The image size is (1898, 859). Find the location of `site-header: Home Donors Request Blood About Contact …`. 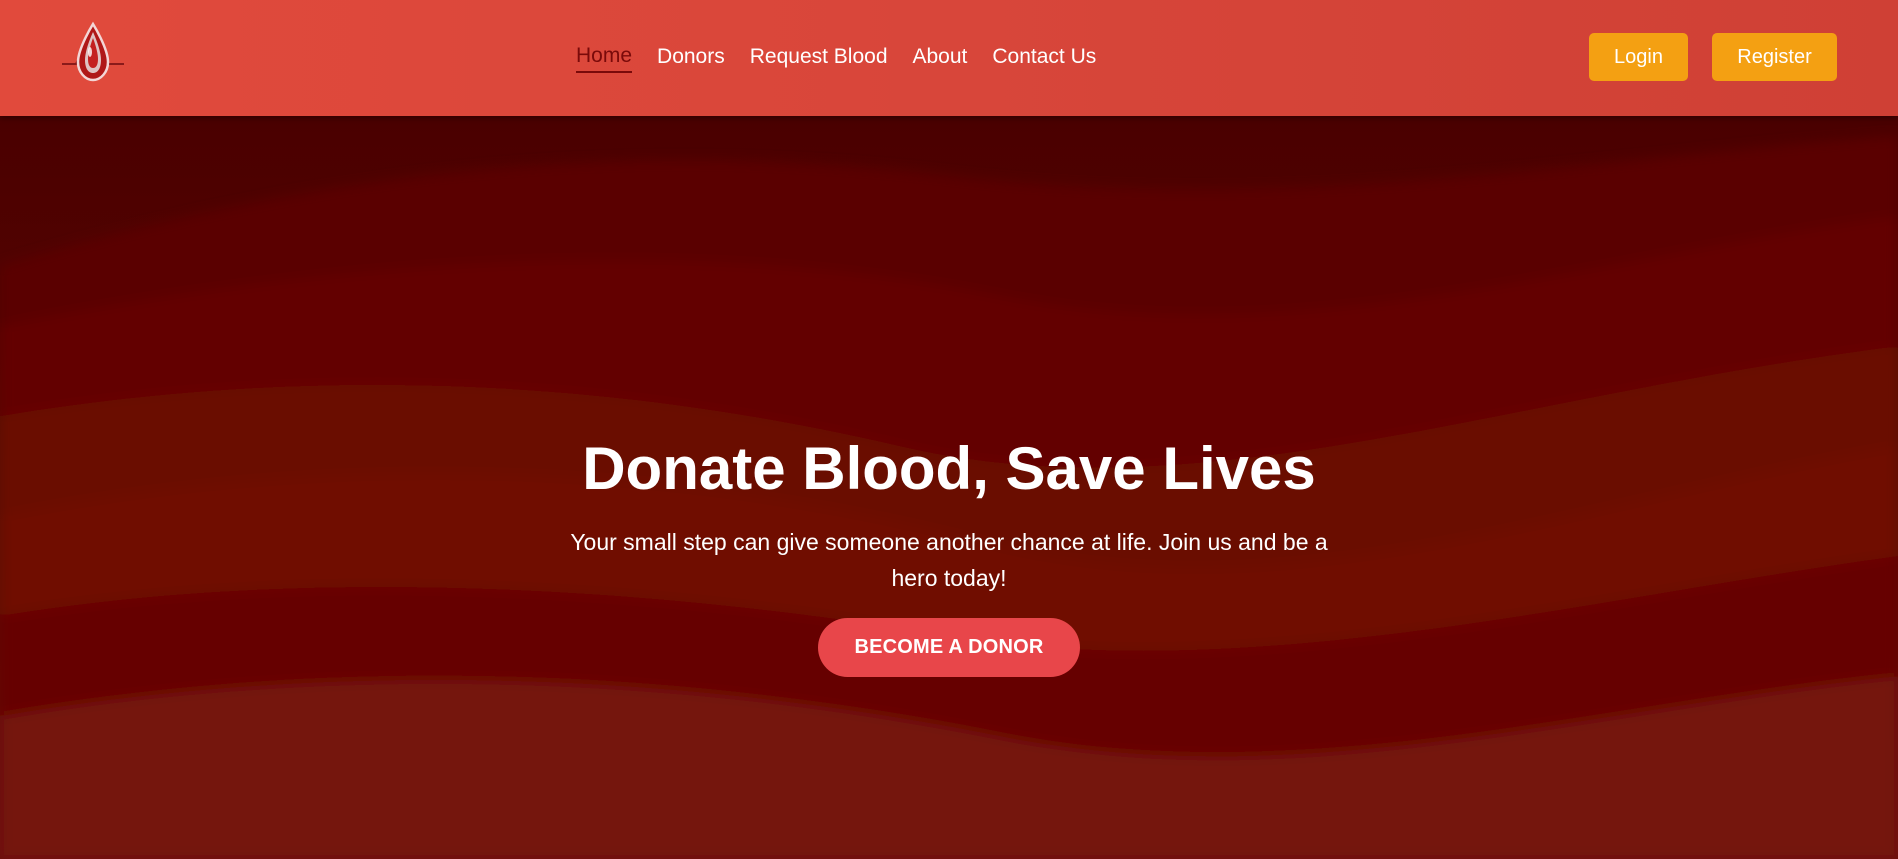

site-header: Home Donors Request Blood About Contact … is located at coordinates (949, 58).